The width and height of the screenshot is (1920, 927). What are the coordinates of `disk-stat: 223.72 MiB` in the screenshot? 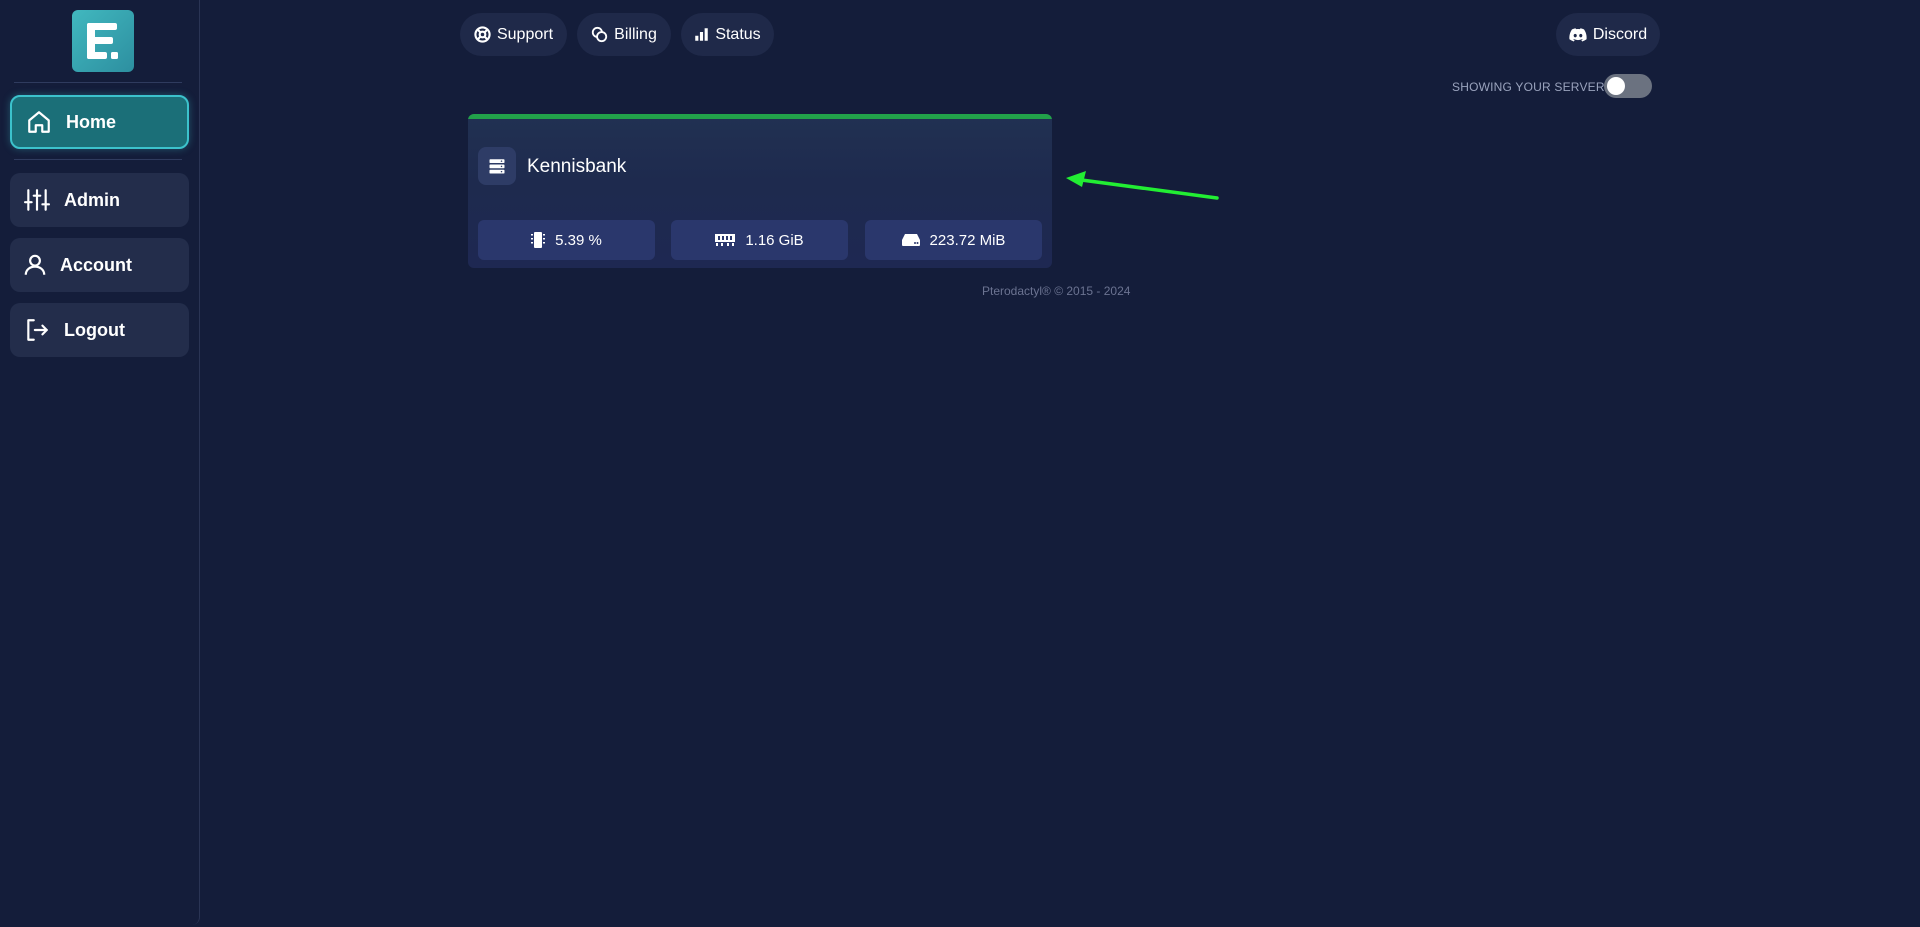 It's located at (953, 240).